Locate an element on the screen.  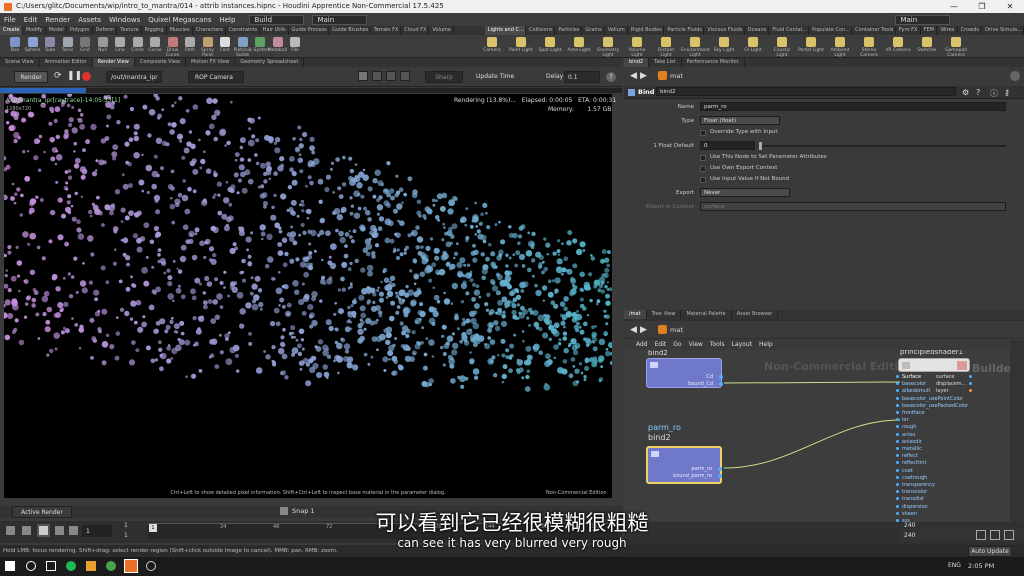
shelf-tool: Switcher is located at coordinates (927, 44).